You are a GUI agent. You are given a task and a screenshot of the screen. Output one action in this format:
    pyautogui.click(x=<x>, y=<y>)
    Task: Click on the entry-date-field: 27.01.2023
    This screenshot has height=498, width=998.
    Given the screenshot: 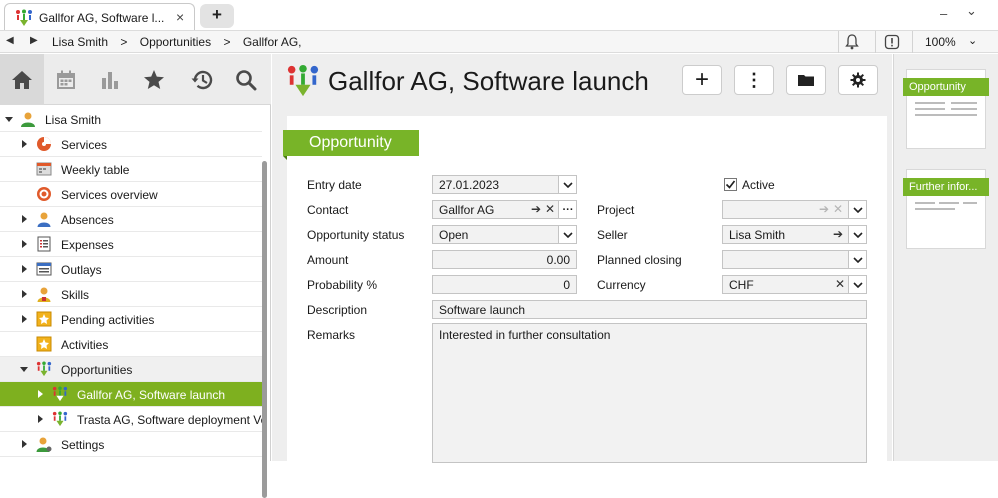 What is the action you would take?
    pyautogui.click(x=504, y=184)
    